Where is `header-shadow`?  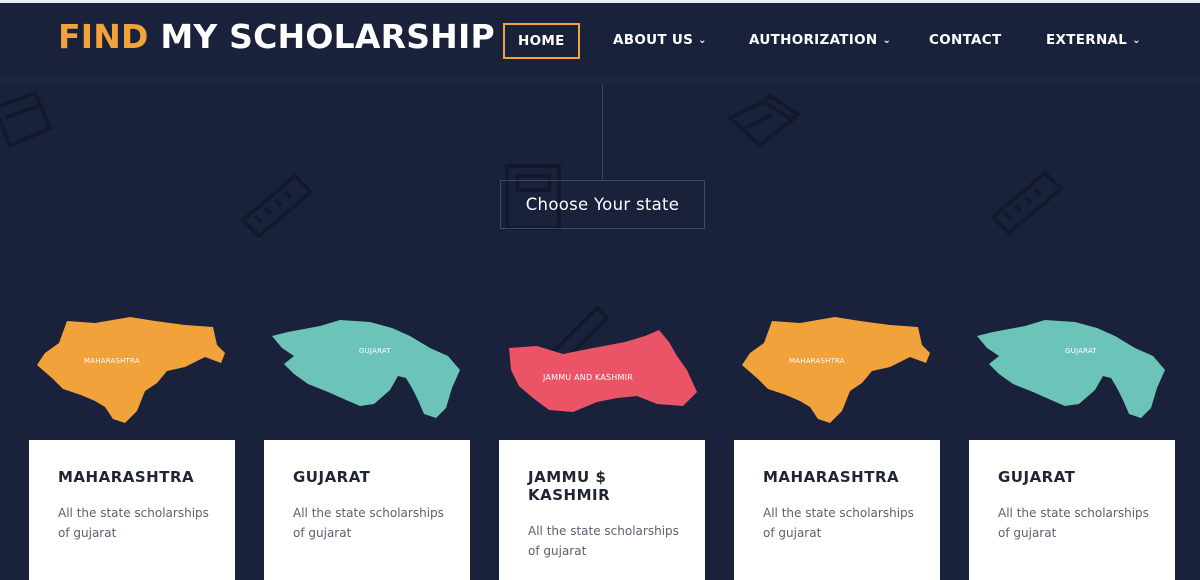 header-shadow is located at coordinates (600, 80).